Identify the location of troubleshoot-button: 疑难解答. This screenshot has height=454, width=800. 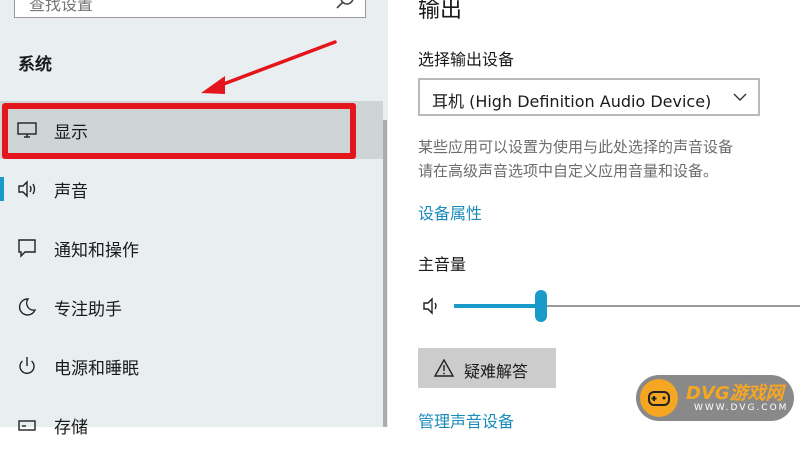
(487, 368).